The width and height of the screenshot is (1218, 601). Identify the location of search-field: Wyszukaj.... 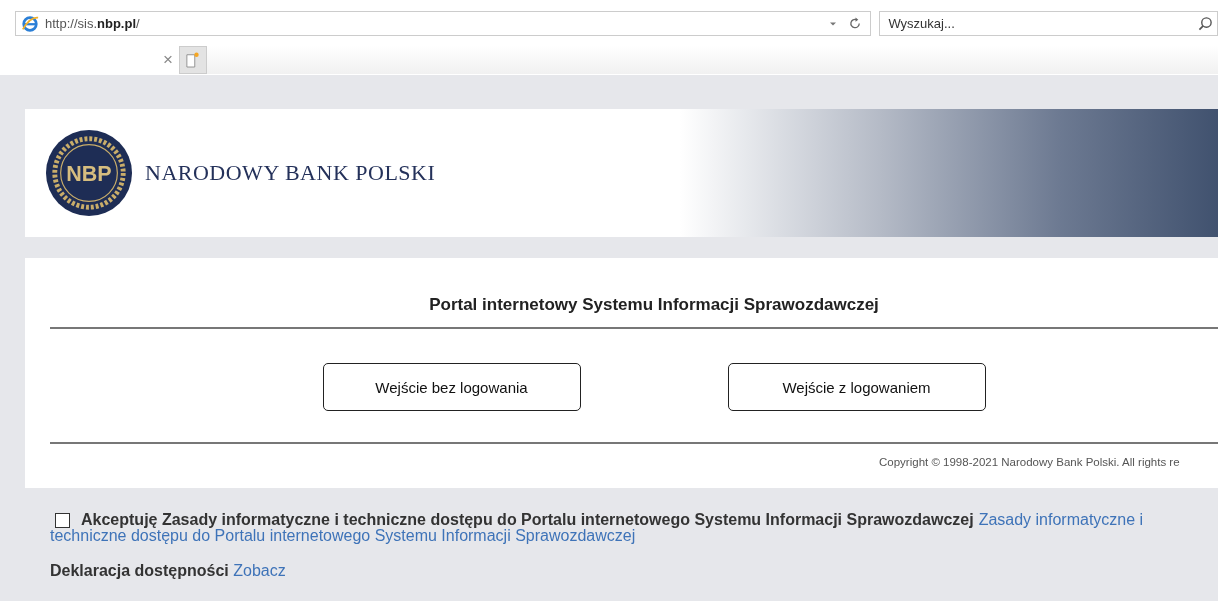
(1048, 23).